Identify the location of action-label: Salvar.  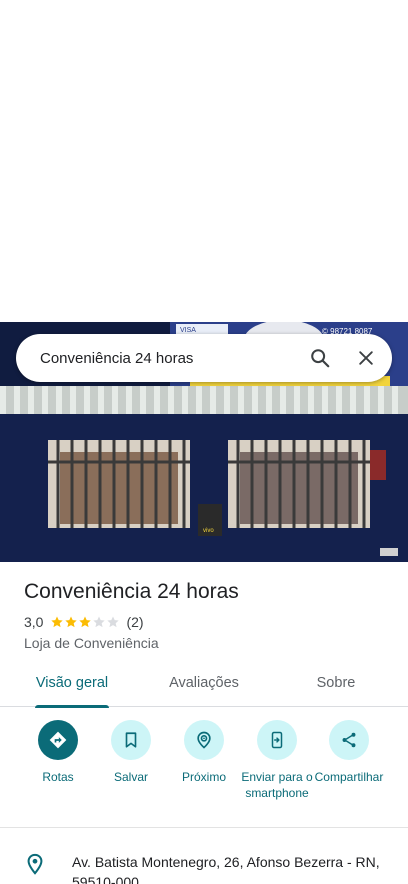
(130, 777).